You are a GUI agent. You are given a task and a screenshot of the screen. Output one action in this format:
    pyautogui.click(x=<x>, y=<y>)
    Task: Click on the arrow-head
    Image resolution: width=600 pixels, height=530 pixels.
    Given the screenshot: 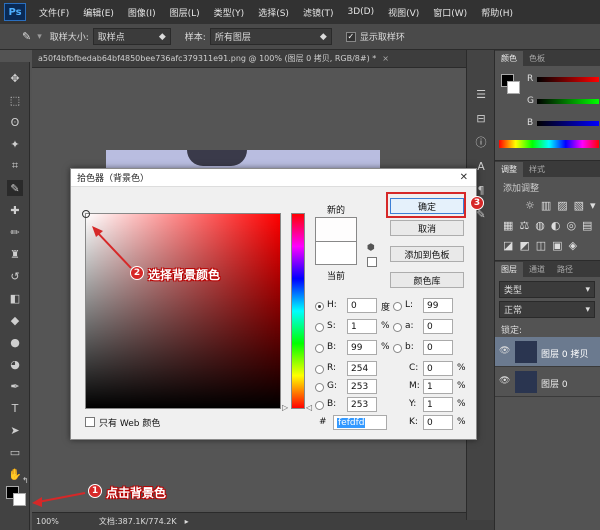 What is the action you would take?
    pyautogui.click(x=37, y=502)
    